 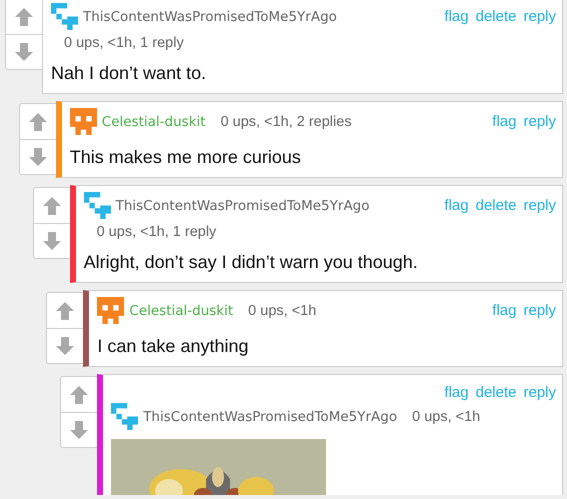 What do you see at coordinates (186, 157) in the screenshot?
I see `comment-text: This makes me more curious` at bounding box center [186, 157].